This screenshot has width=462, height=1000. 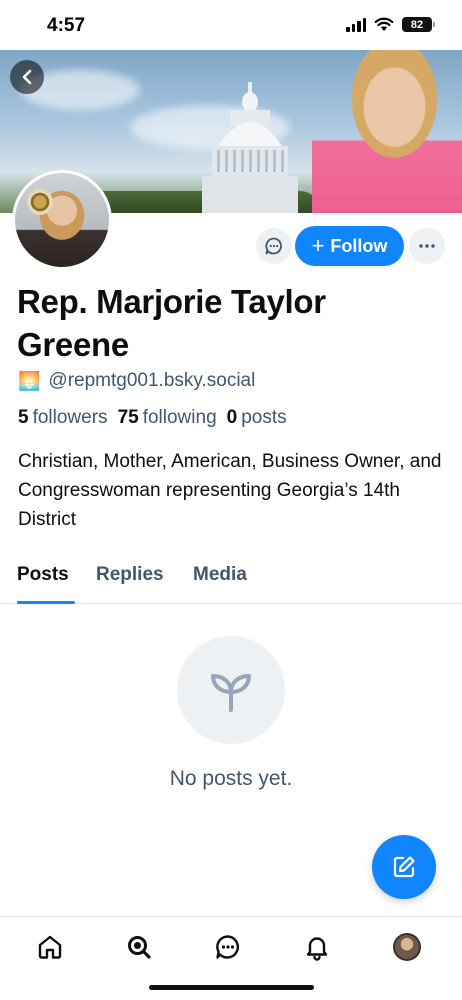 I want to click on following-stat: 75 following, so click(x=167, y=418).